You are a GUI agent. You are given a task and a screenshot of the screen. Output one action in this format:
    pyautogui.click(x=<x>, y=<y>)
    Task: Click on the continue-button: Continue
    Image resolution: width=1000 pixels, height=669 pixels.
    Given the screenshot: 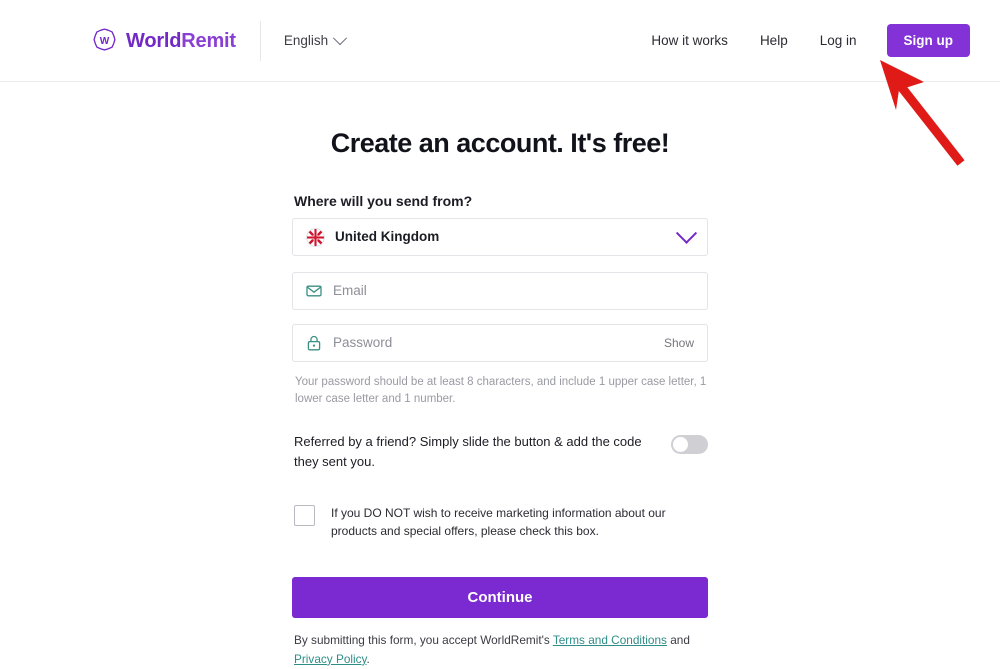 What is the action you would take?
    pyautogui.click(x=500, y=597)
    